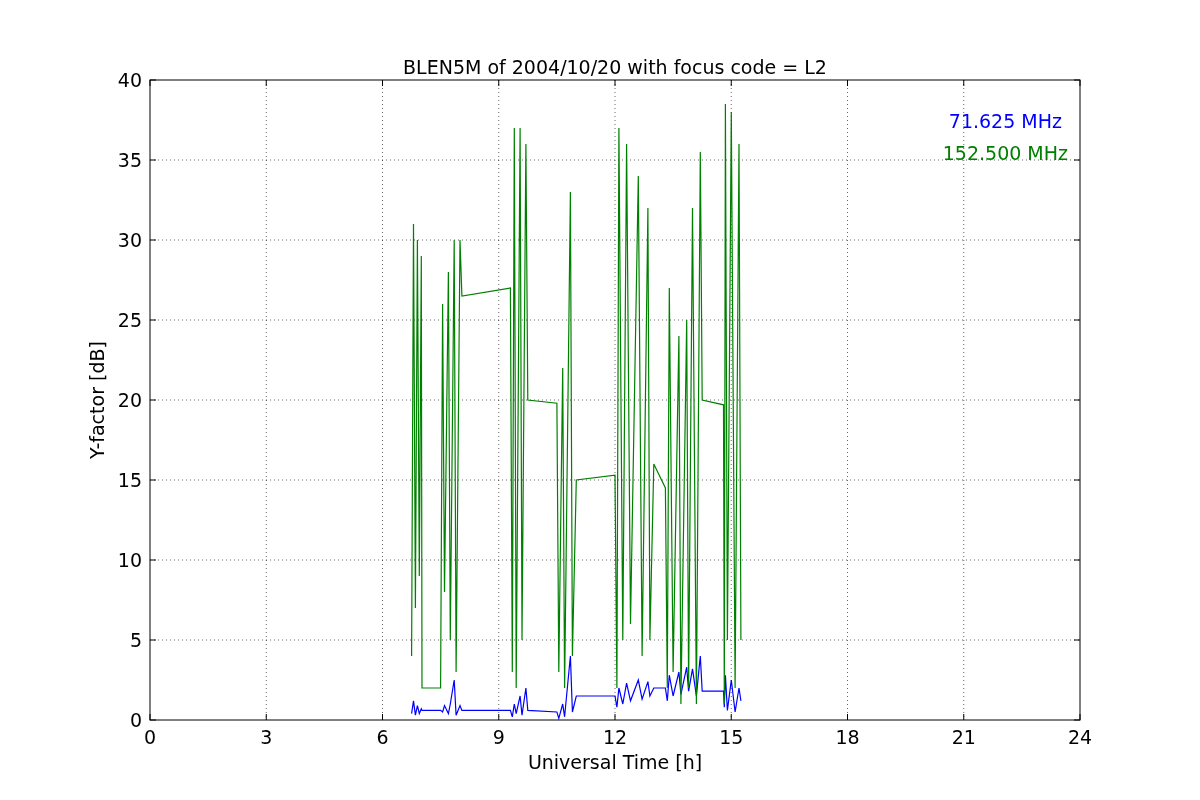 This screenshot has height=800, width=1200. Describe the element at coordinates (963, 737) in the screenshot. I see `x-tick-label: 21` at that location.